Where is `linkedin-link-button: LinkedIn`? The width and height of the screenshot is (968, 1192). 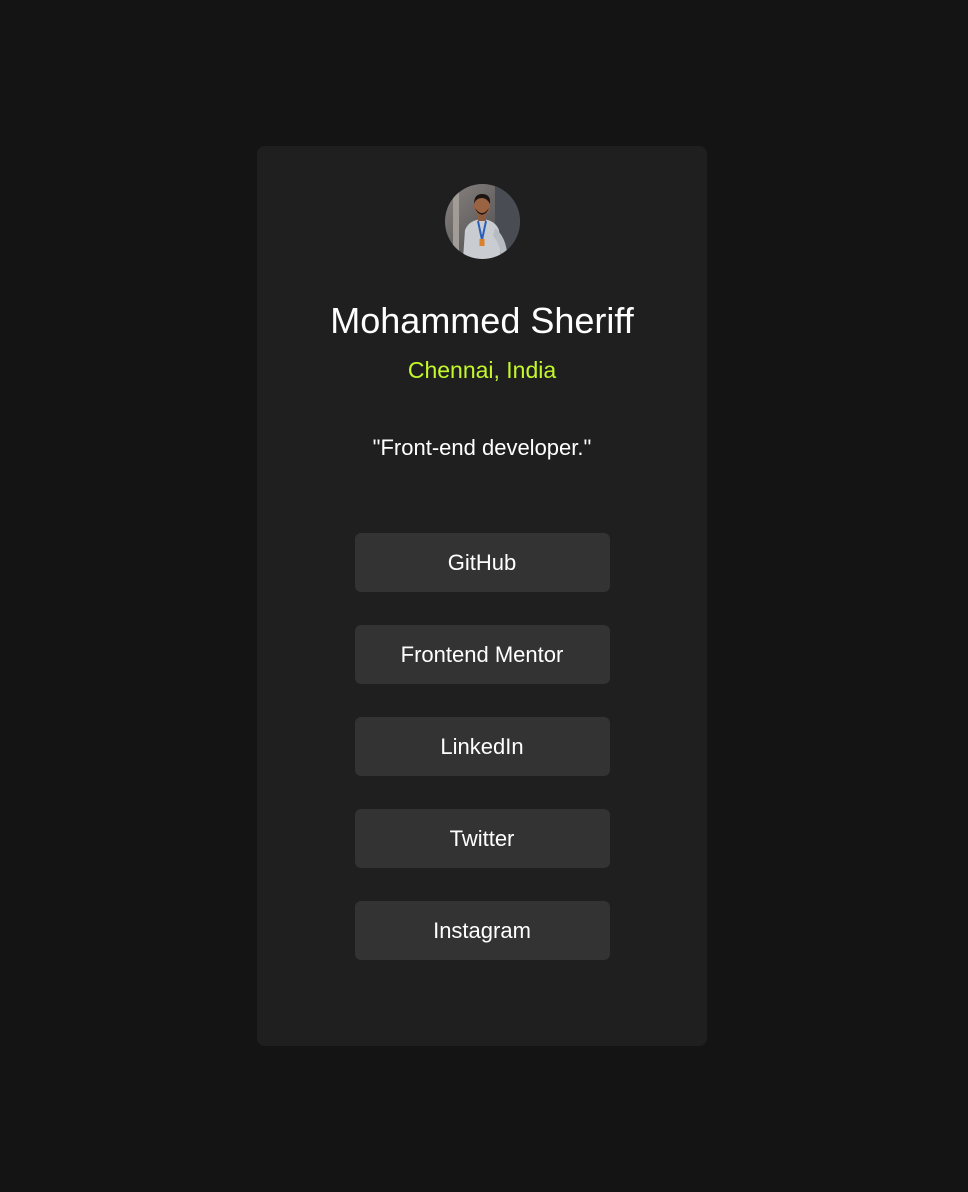
linkedin-link-button: LinkedIn is located at coordinates (482, 746).